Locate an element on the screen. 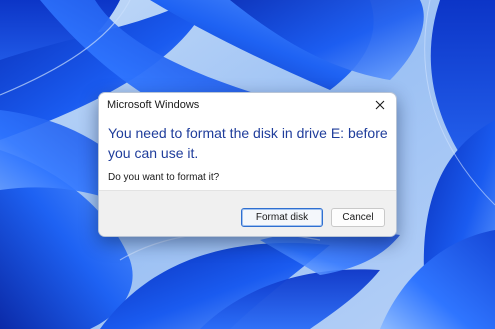 This screenshot has width=495, height=329. close-icon is located at coordinates (380, 105).